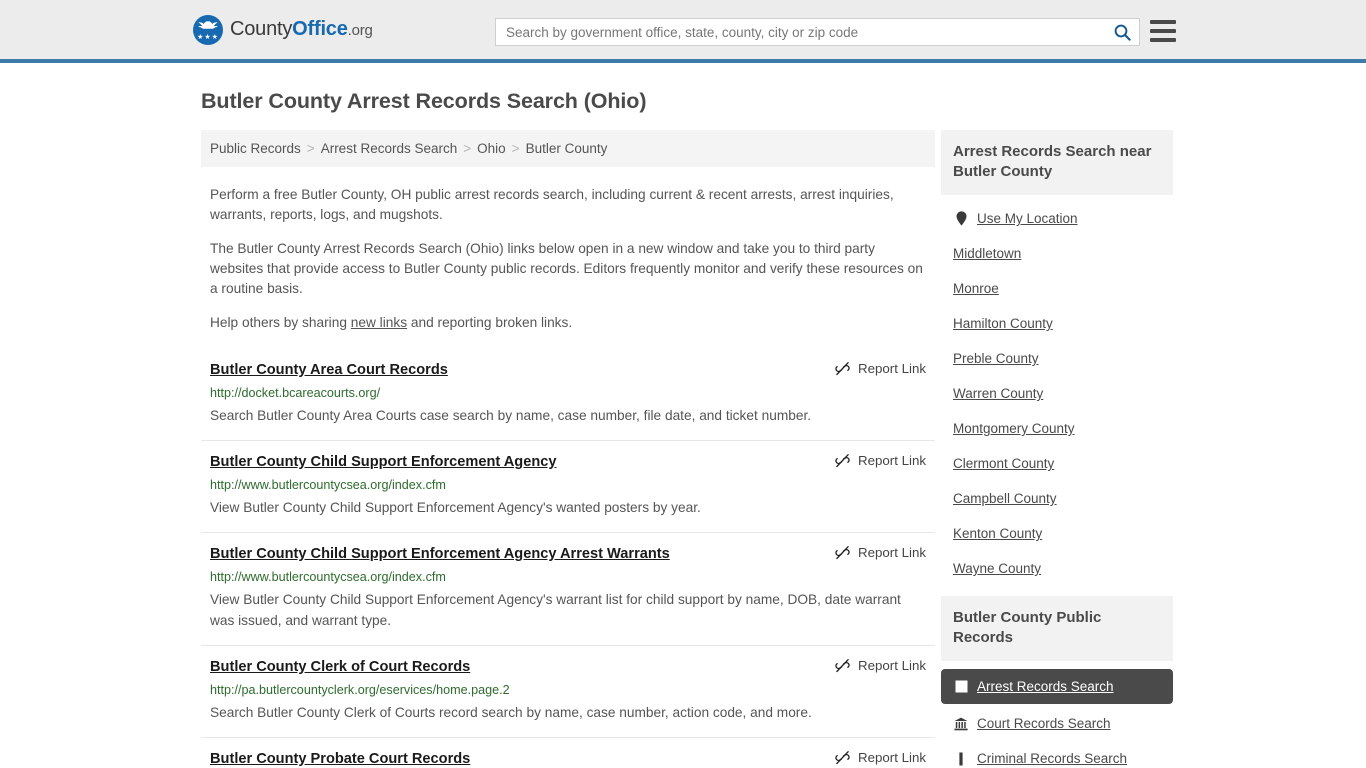 The image size is (1366, 768). What do you see at coordinates (1057, 568) in the screenshot?
I see `sidebar-nearby-item: Wayne County` at bounding box center [1057, 568].